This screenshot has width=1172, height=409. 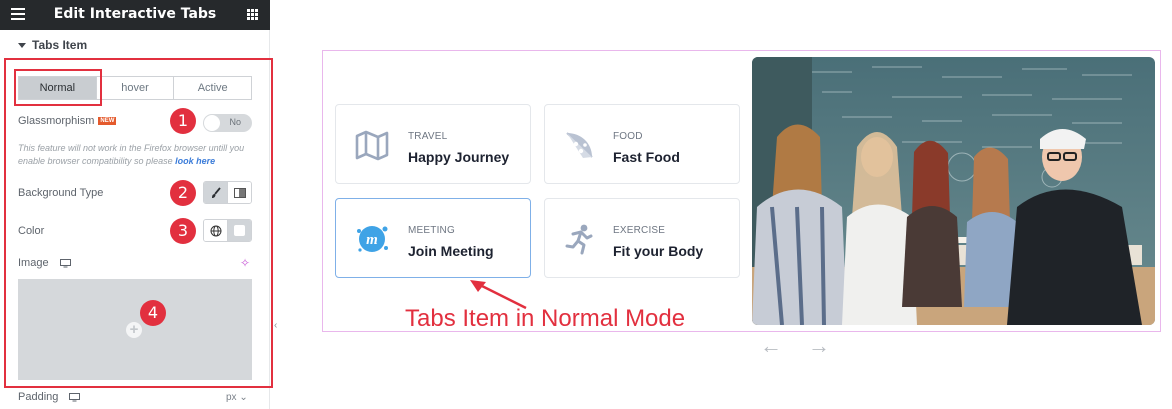 What do you see at coordinates (252, 14) in the screenshot?
I see `widgets-grid-icon` at bounding box center [252, 14].